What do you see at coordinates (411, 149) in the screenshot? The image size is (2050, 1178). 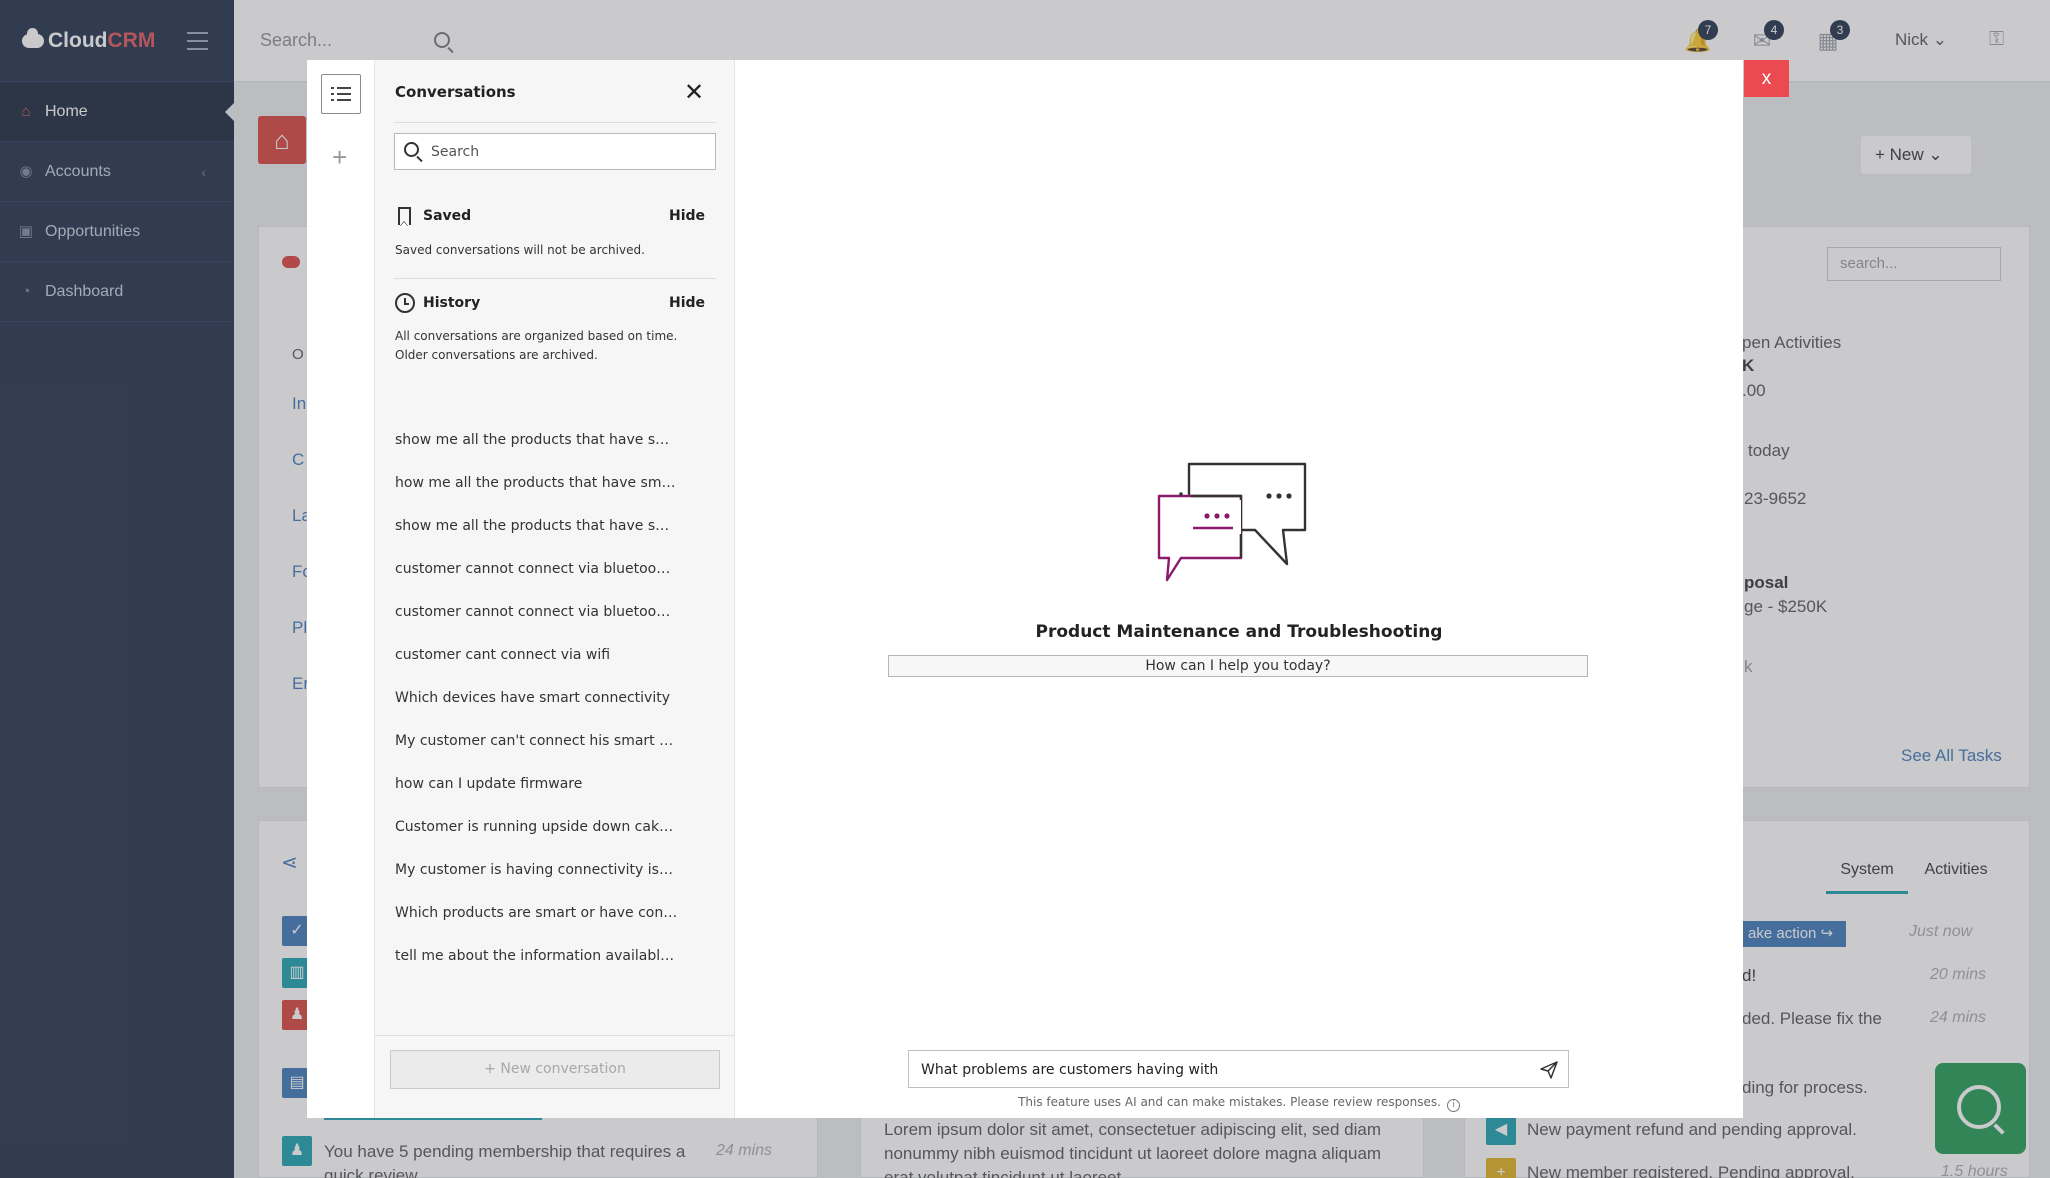 I see `search-icon` at bounding box center [411, 149].